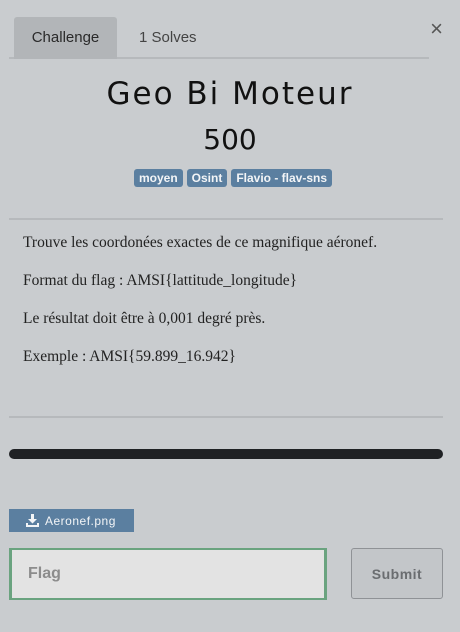  I want to click on tab-challenge: Challenge, so click(65, 38).